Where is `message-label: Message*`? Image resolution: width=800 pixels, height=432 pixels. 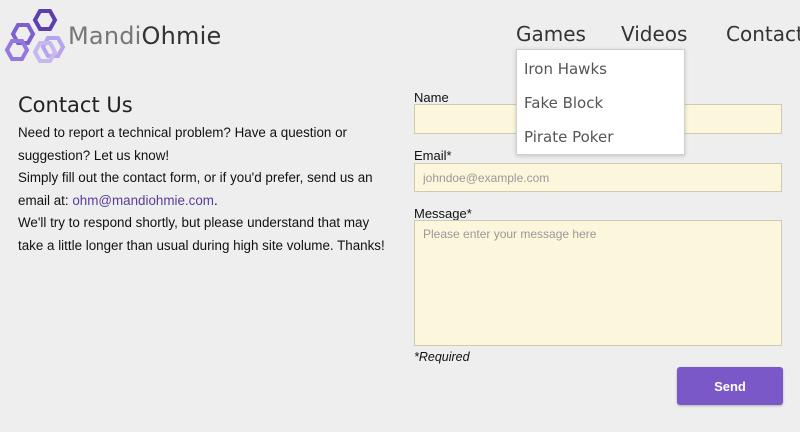 message-label: Message* is located at coordinates (443, 213).